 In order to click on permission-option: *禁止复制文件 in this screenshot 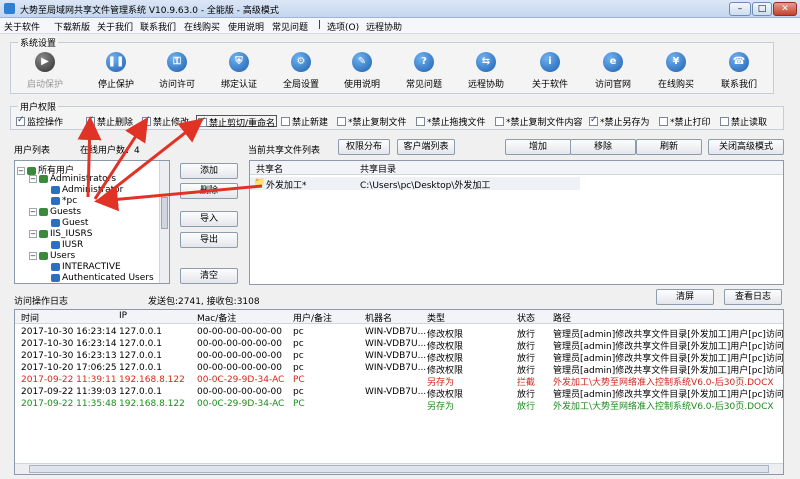, I will do `click(372, 121)`.